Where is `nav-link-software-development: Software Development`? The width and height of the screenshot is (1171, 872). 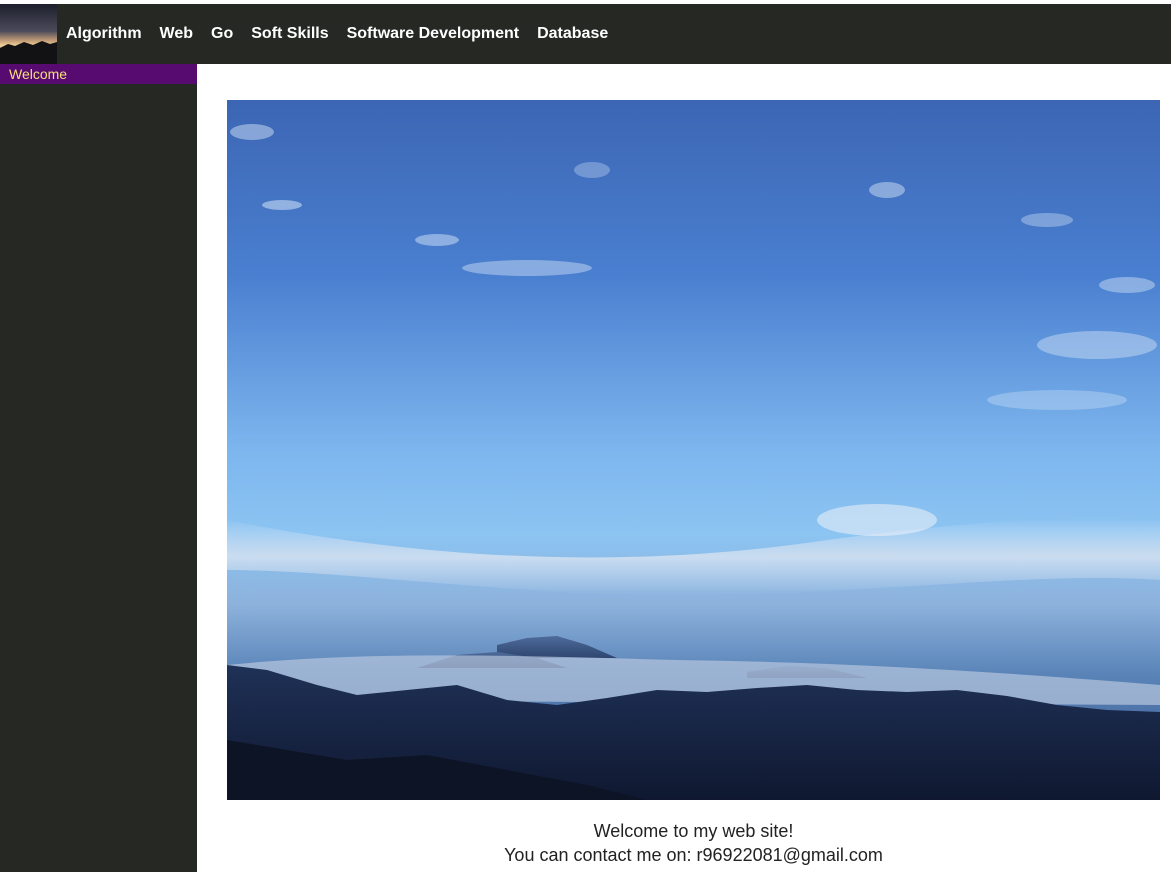
nav-link-software-development: Software Development is located at coordinates (433, 34).